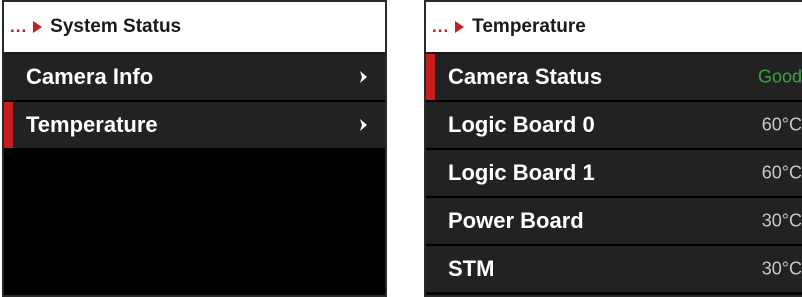 The width and height of the screenshot is (802, 297). I want to click on menu-item-label: Camera Info, so click(90, 76).